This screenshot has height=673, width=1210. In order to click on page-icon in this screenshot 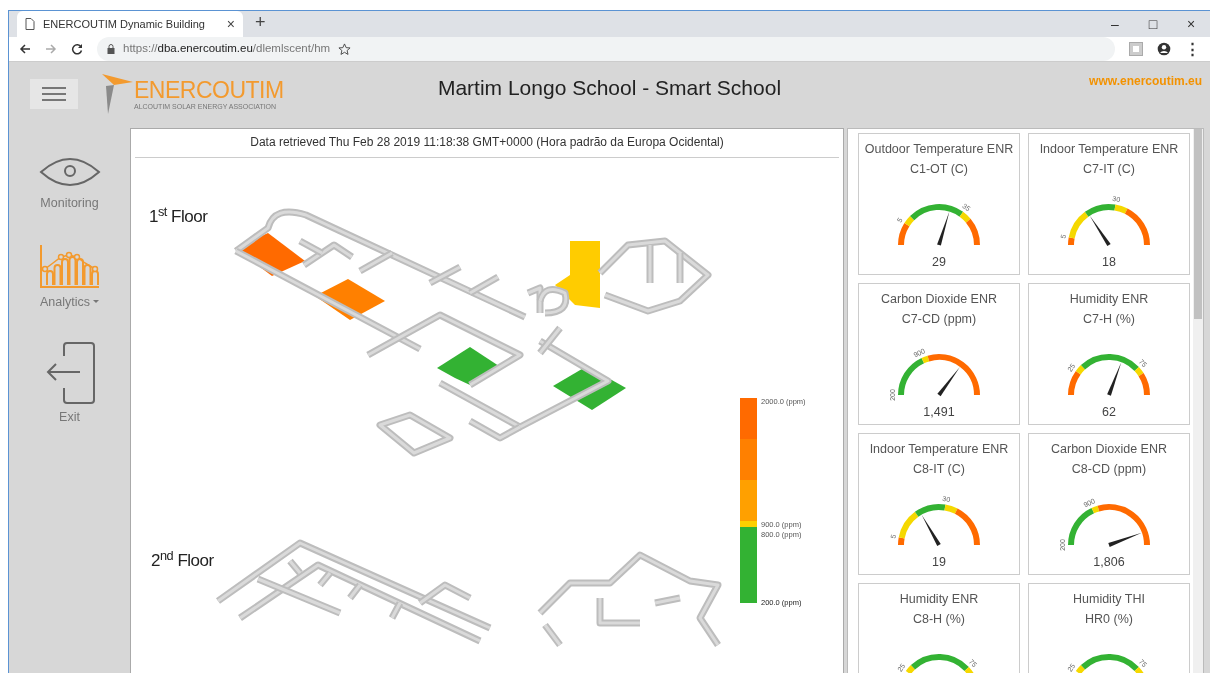, I will do `click(30, 24)`.